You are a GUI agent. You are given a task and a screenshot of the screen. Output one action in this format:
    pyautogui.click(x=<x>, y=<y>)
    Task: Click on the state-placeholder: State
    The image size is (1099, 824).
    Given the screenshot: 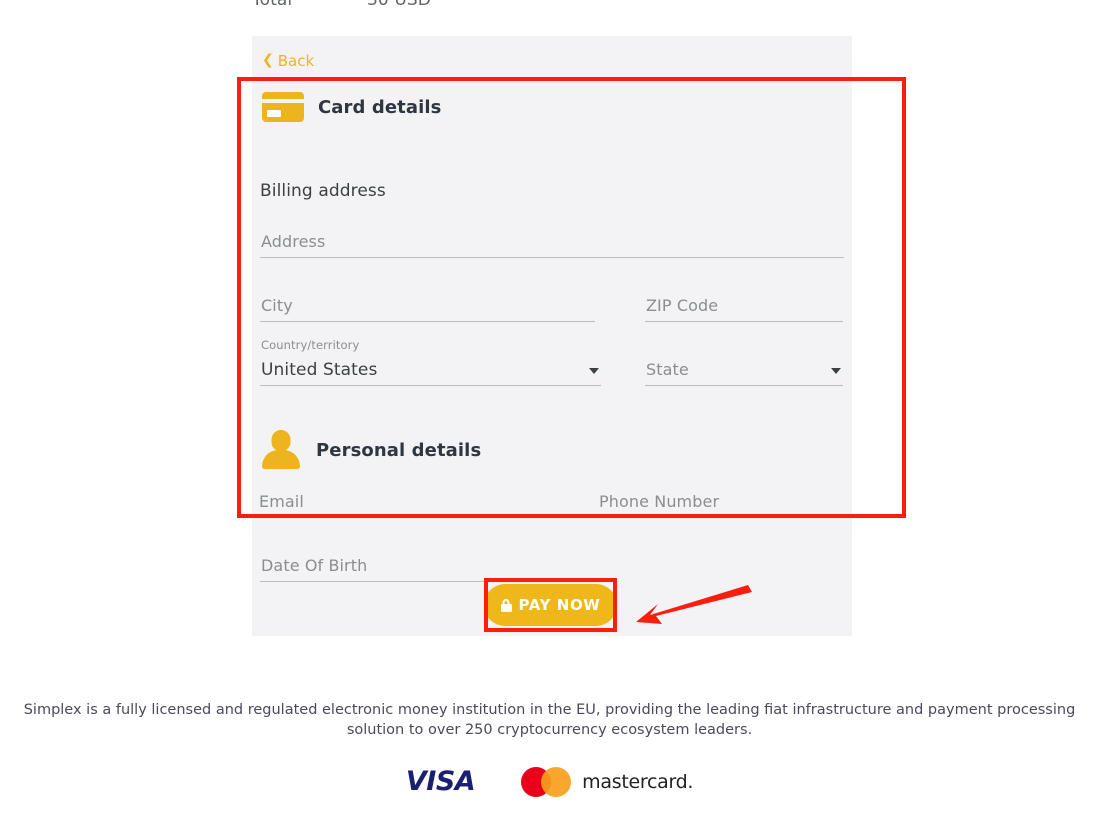 What is the action you would take?
    pyautogui.click(x=667, y=369)
    